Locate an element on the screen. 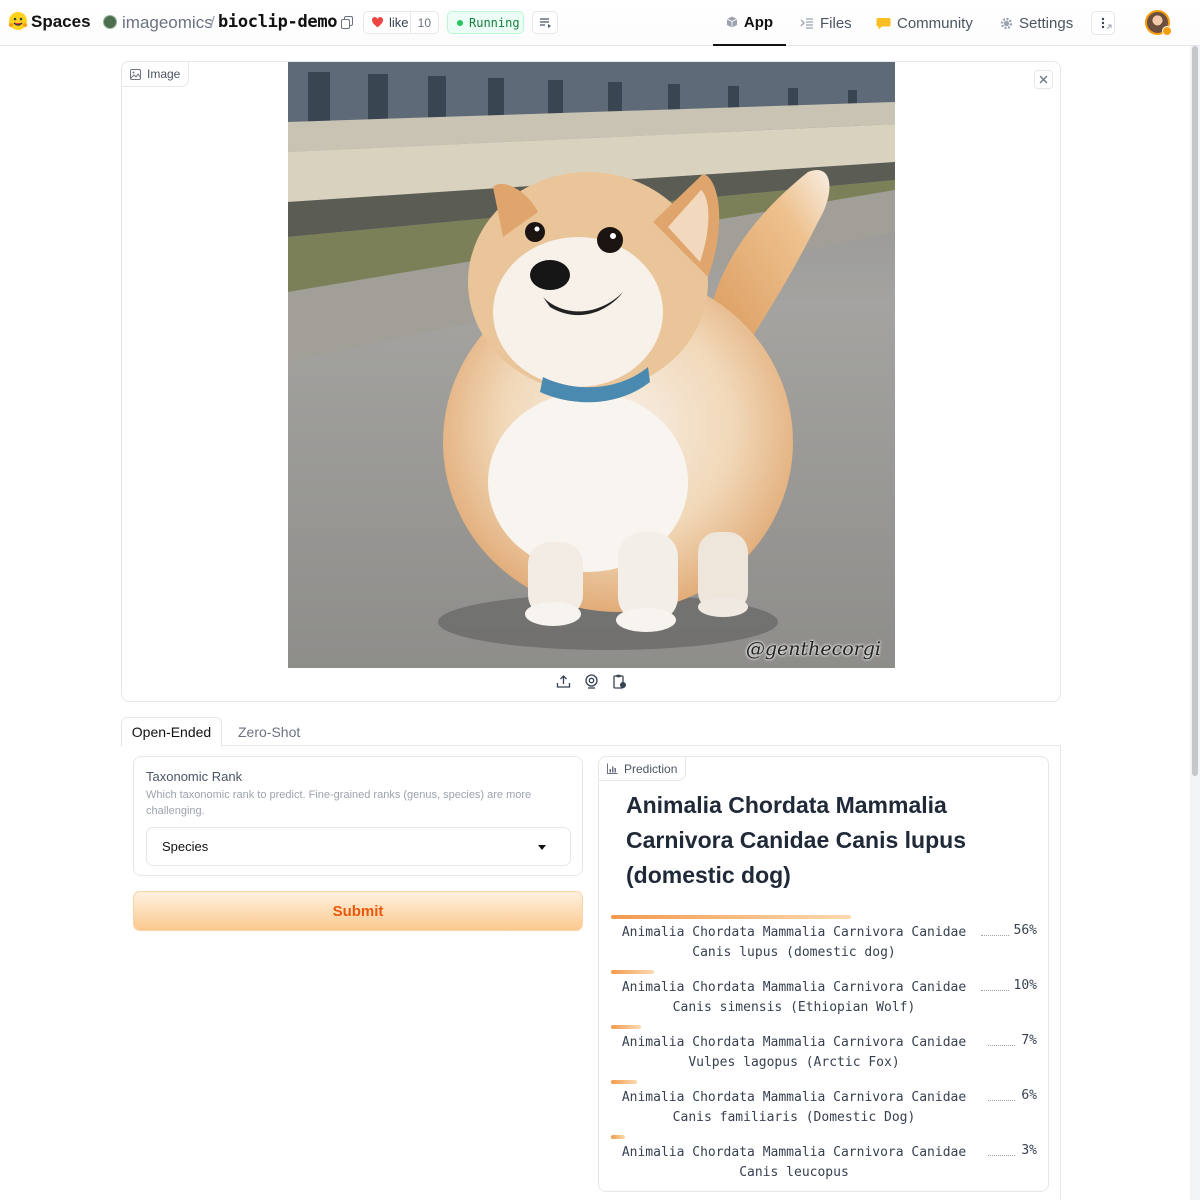 This screenshot has width=1200, height=1200. image-icon is located at coordinates (135, 74).